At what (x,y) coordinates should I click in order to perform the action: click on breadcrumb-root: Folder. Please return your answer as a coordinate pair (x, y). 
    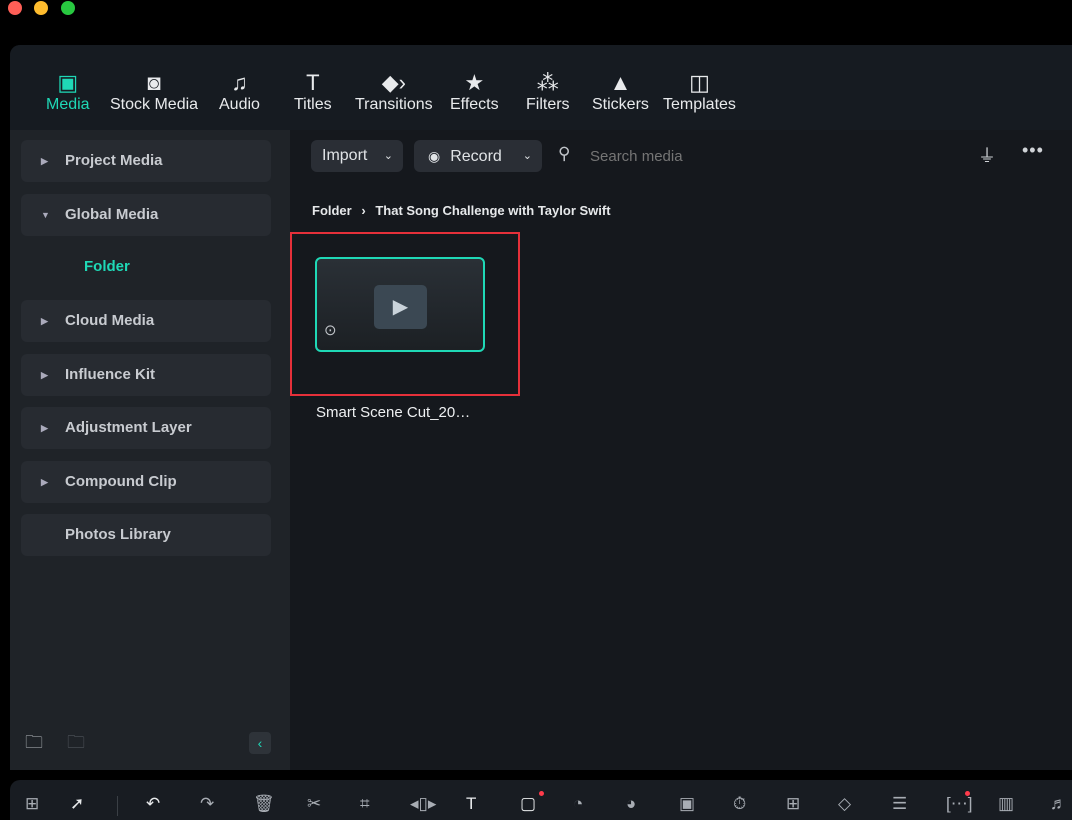
    Looking at the image, I should click on (332, 210).